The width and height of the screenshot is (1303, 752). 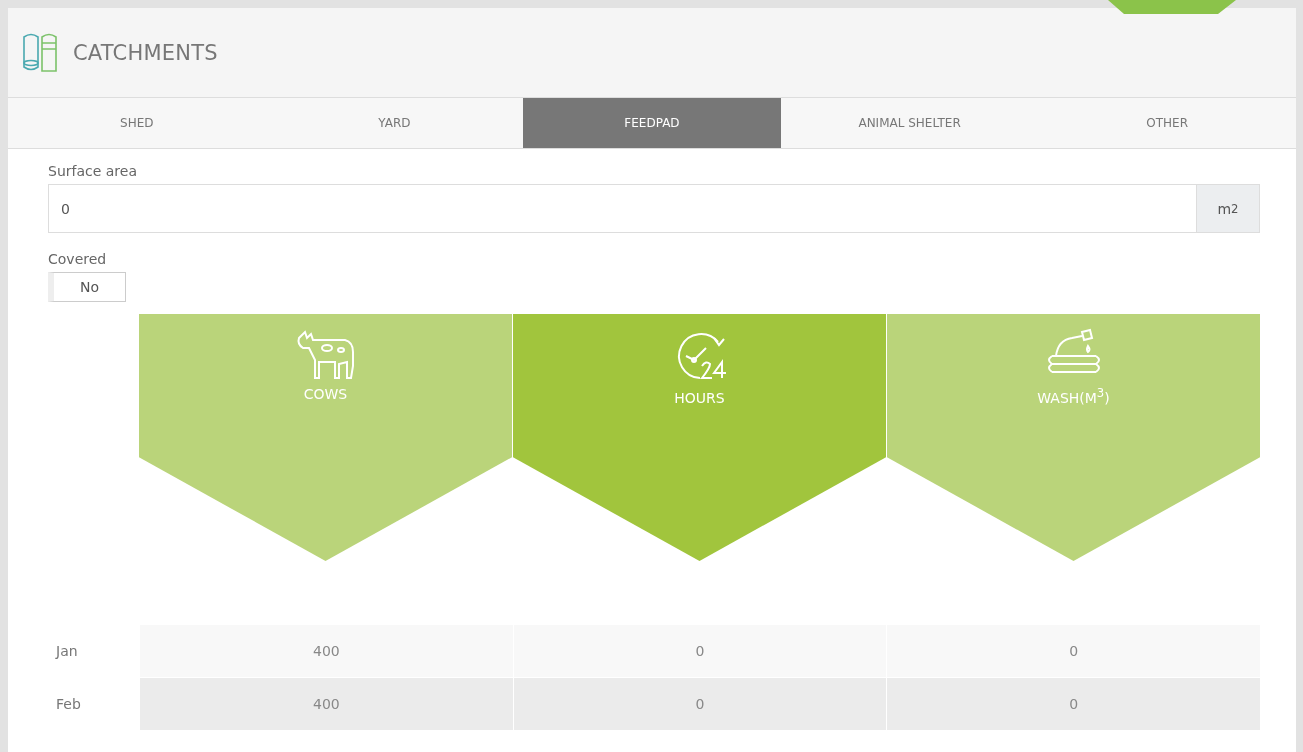 What do you see at coordinates (909, 123) in the screenshot?
I see `tab: ANIMAL SHELTER` at bounding box center [909, 123].